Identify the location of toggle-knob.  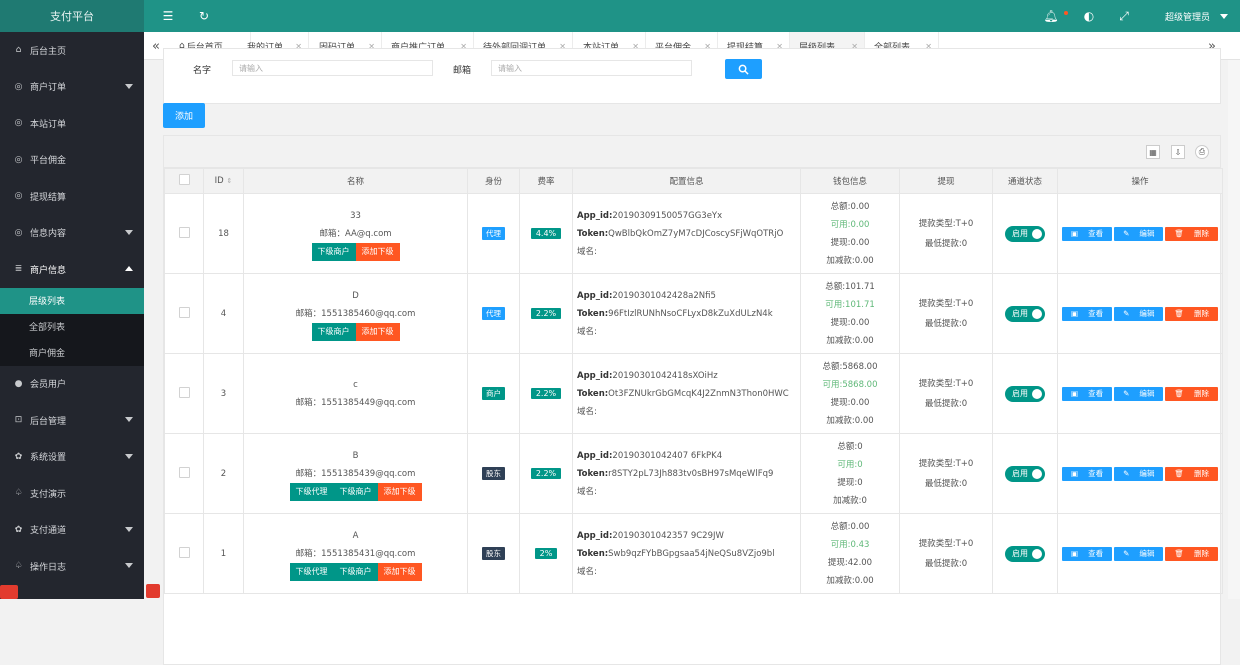
(1037, 393).